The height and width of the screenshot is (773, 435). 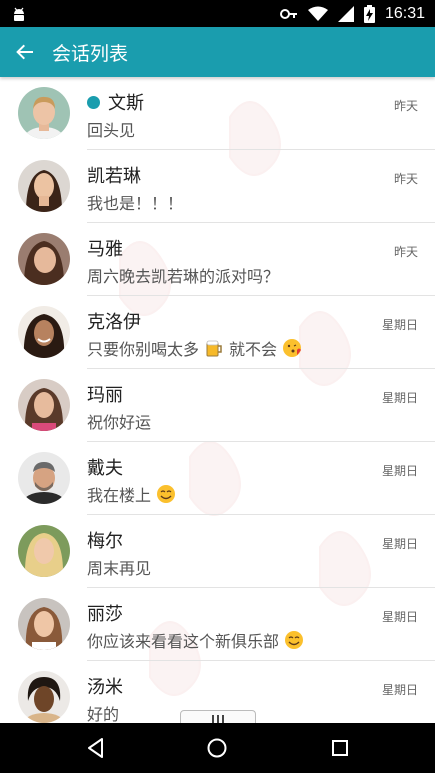 What do you see at coordinates (93, 102) in the screenshot?
I see `online-status-dot` at bounding box center [93, 102].